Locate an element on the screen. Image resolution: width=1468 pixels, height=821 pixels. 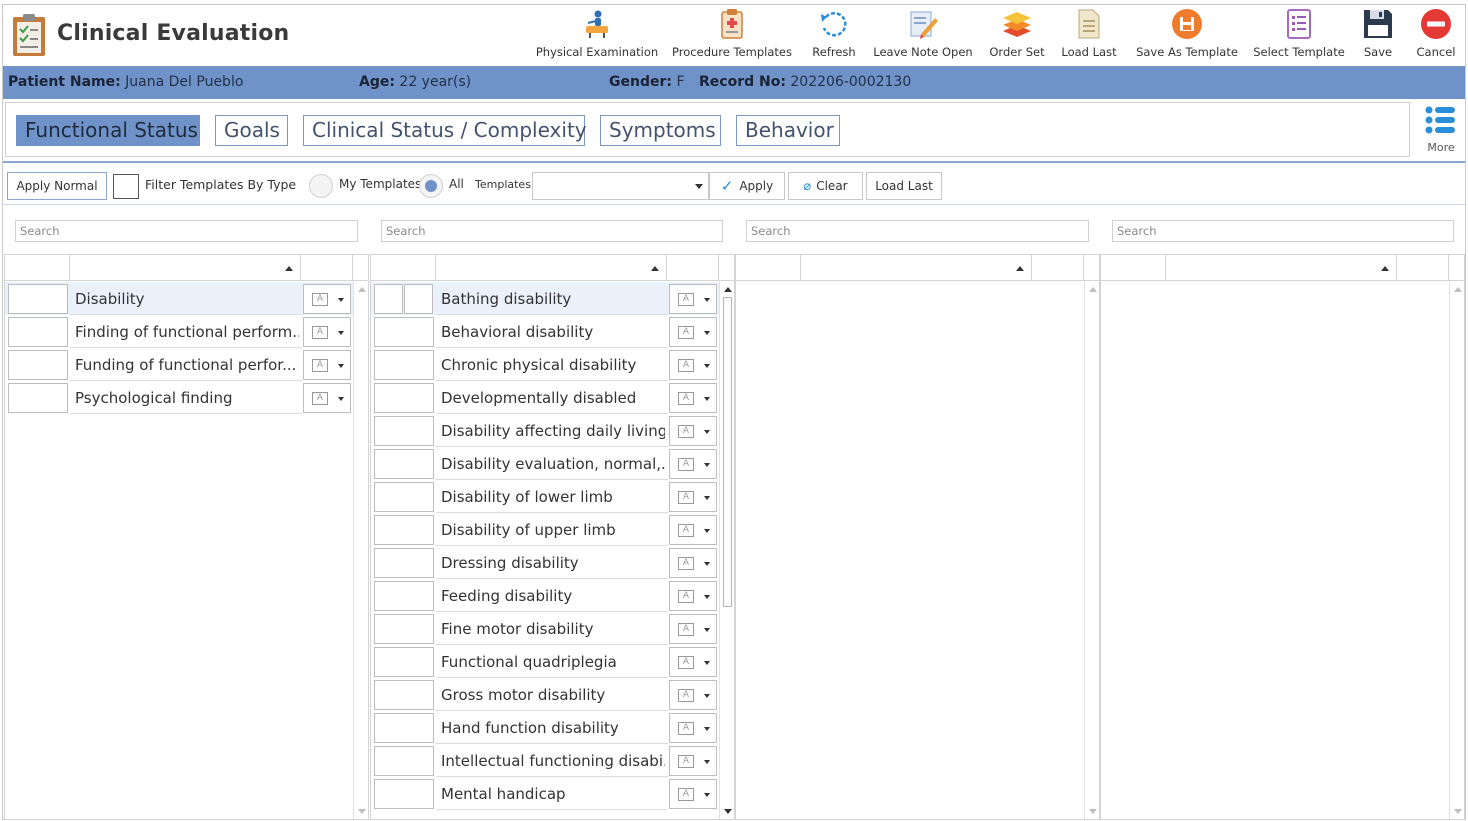
list-item: Disability affecting daily living A is located at coordinates (545, 430).